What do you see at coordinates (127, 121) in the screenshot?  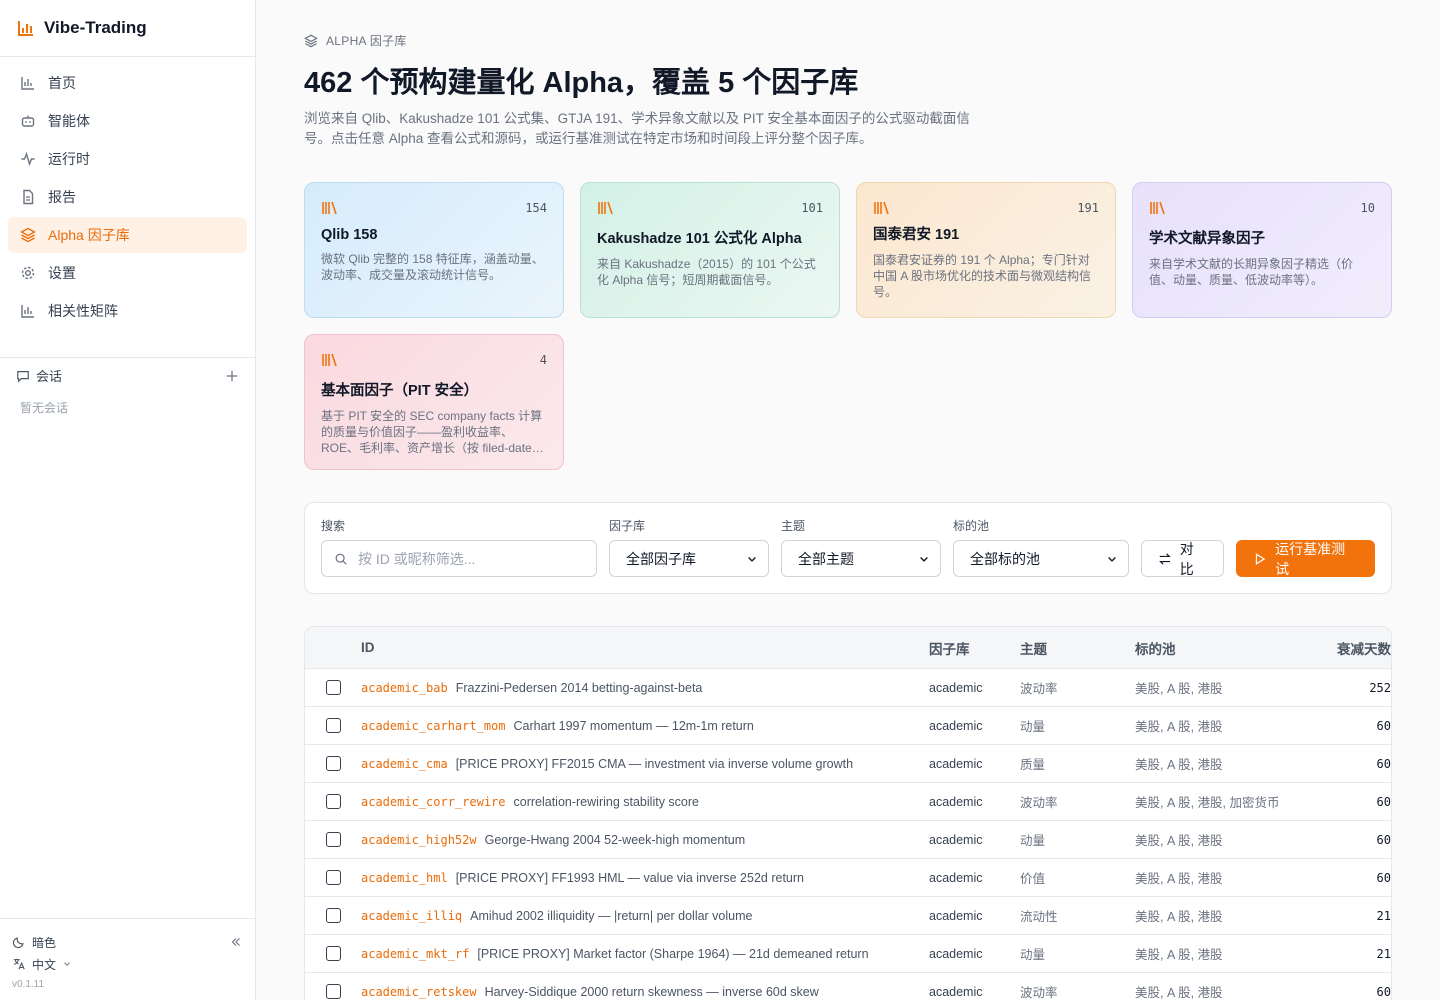 I see `nav-item-agent: 智能体` at bounding box center [127, 121].